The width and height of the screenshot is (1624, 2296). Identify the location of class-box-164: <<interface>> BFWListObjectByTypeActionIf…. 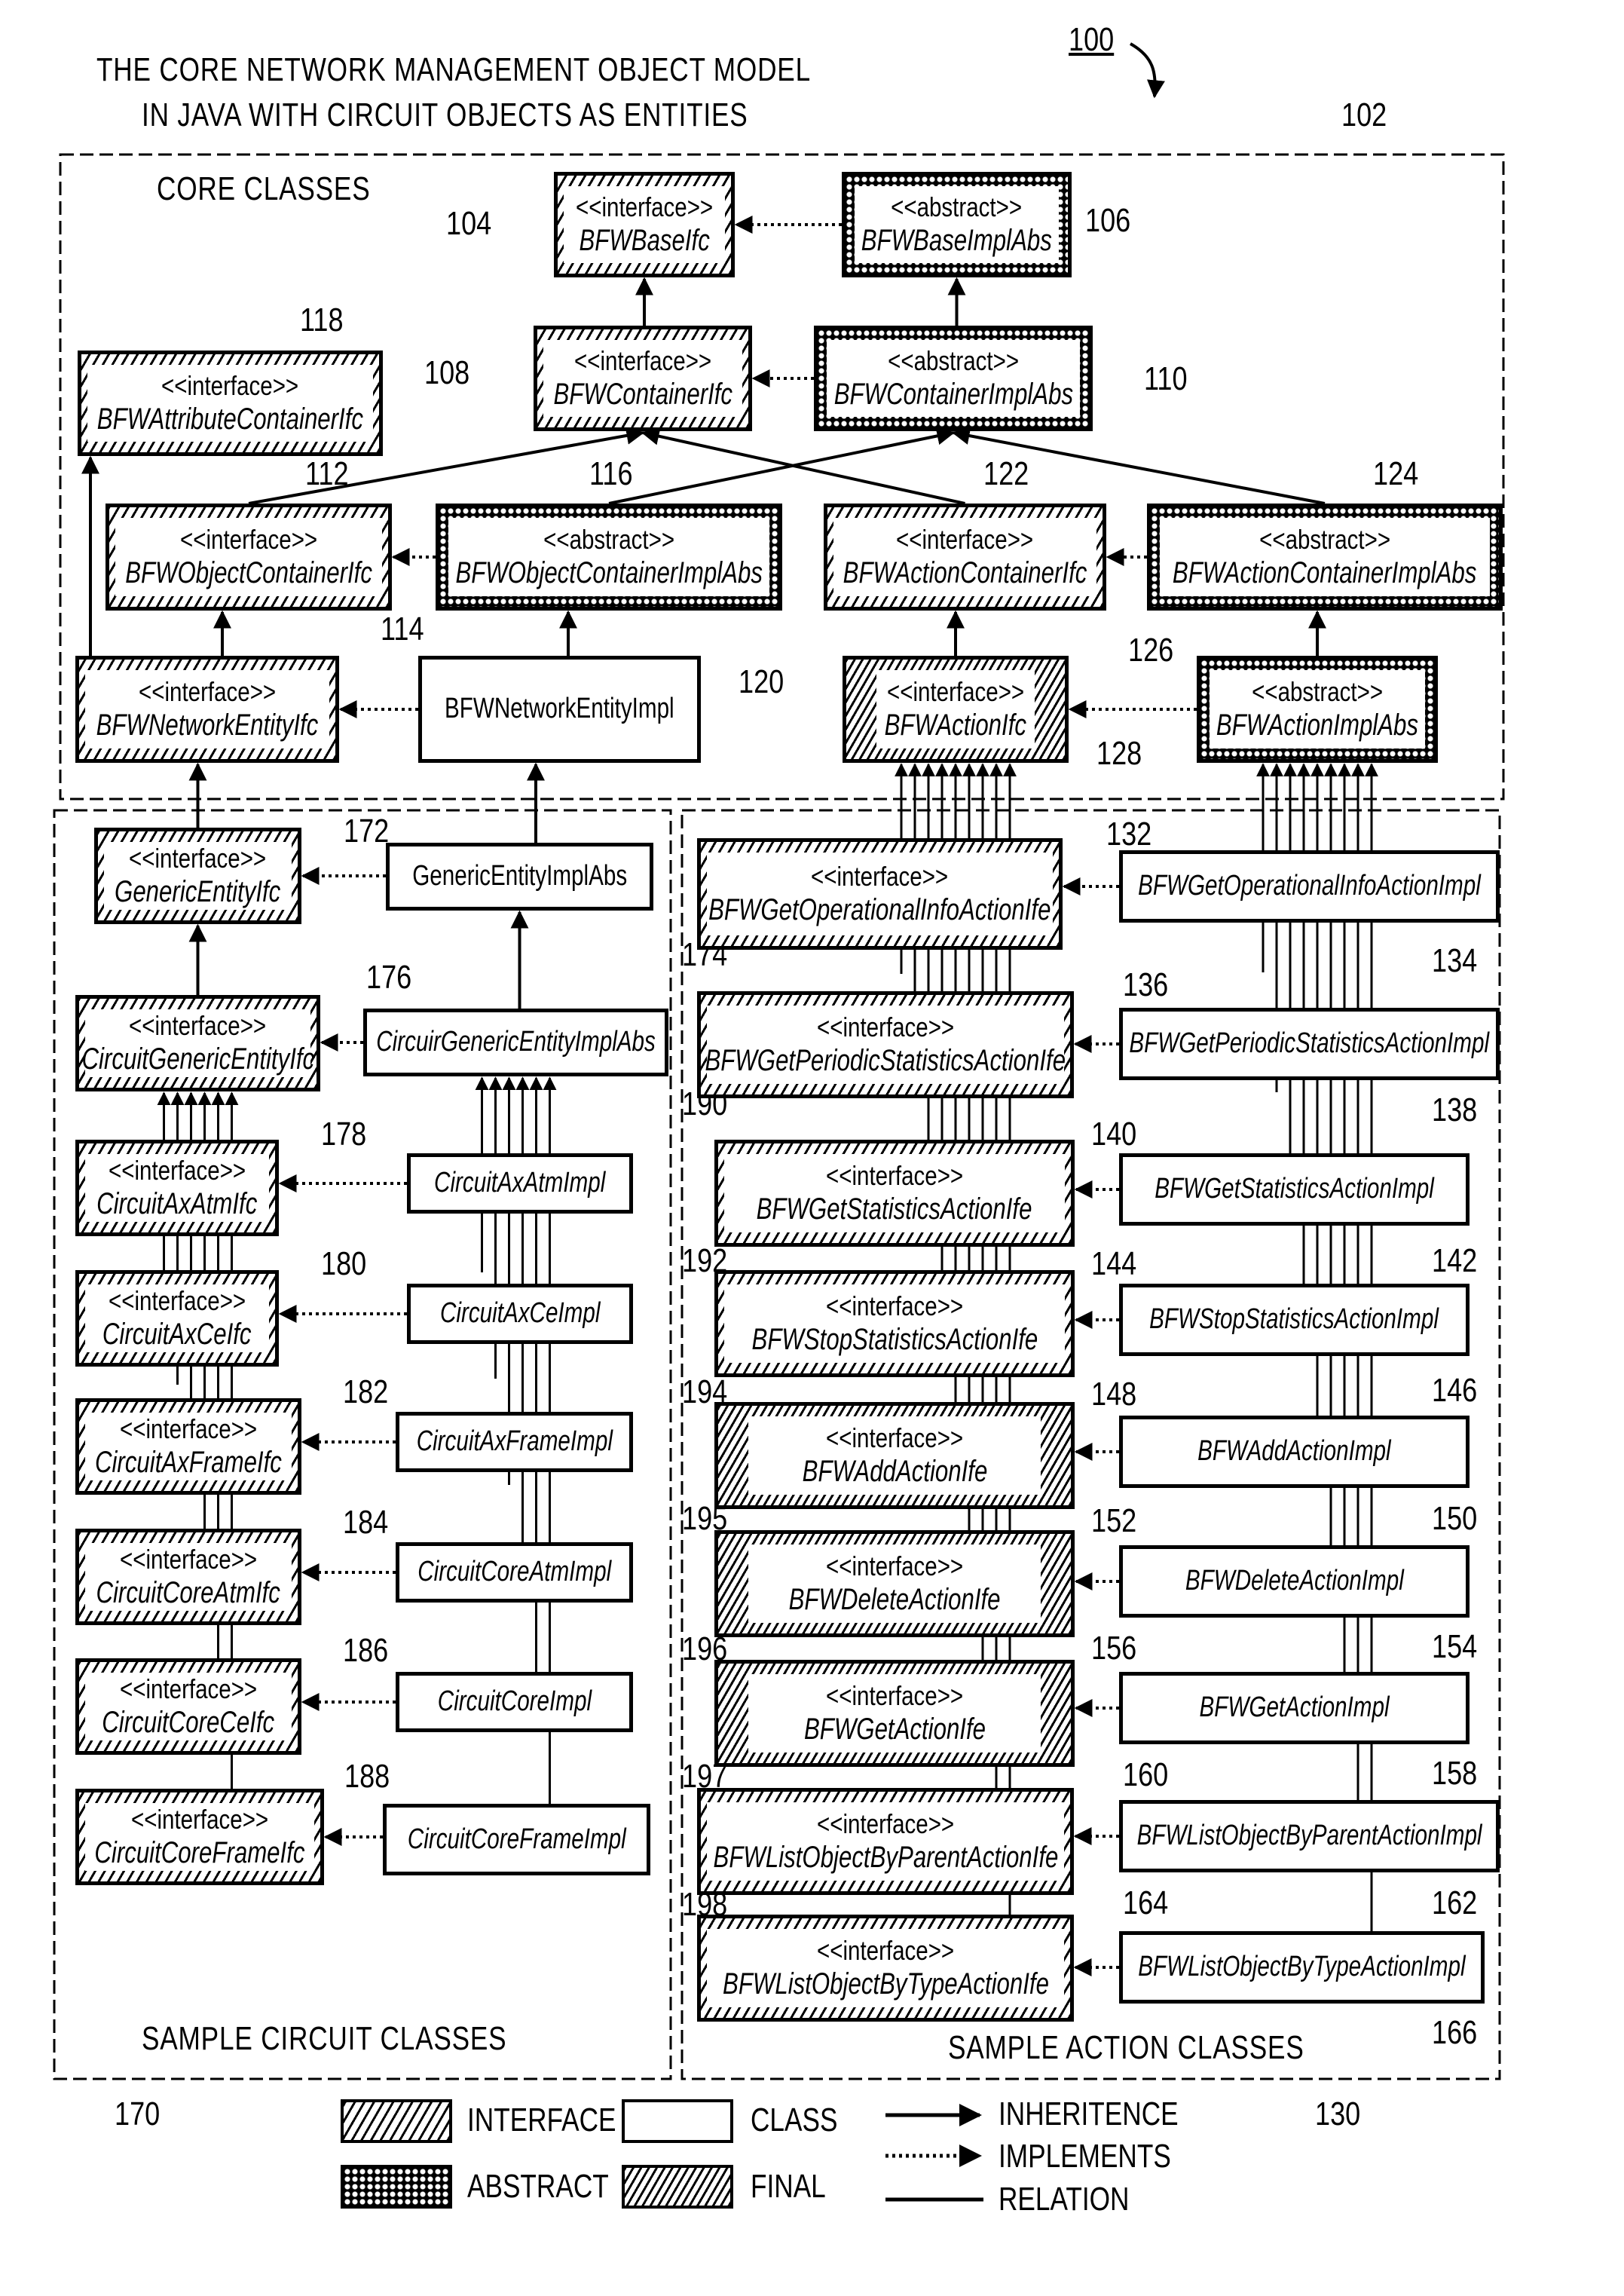
(885, 1969).